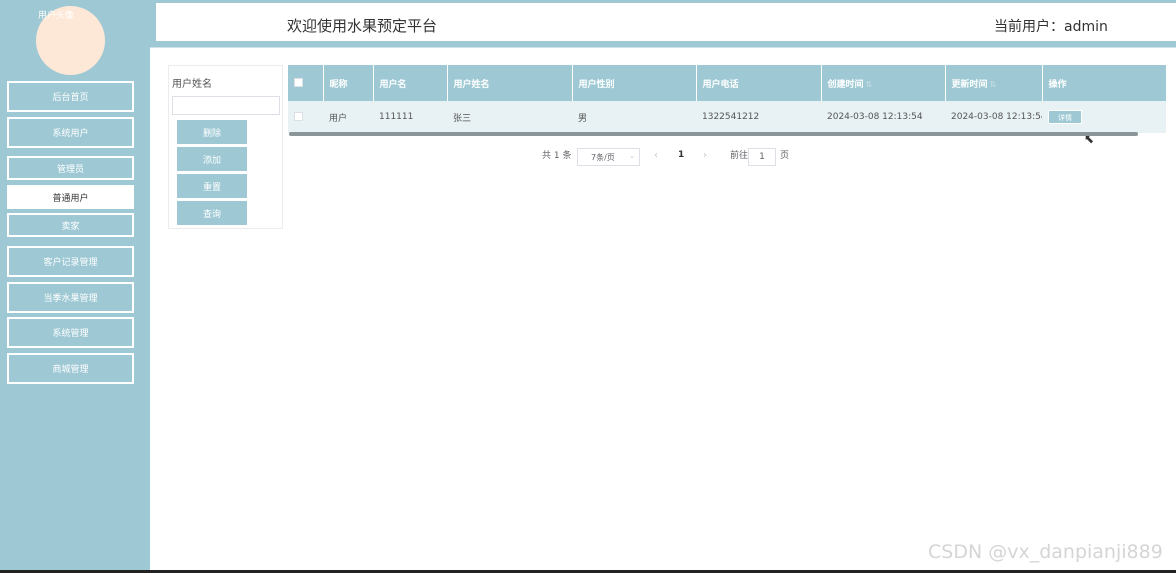 Image resolution: width=1176 pixels, height=573 pixels. What do you see at coordinates (56, 16) in the screenshot?
I see `avatar-alt-text: 用户头像` at bounding box center [56, 16].